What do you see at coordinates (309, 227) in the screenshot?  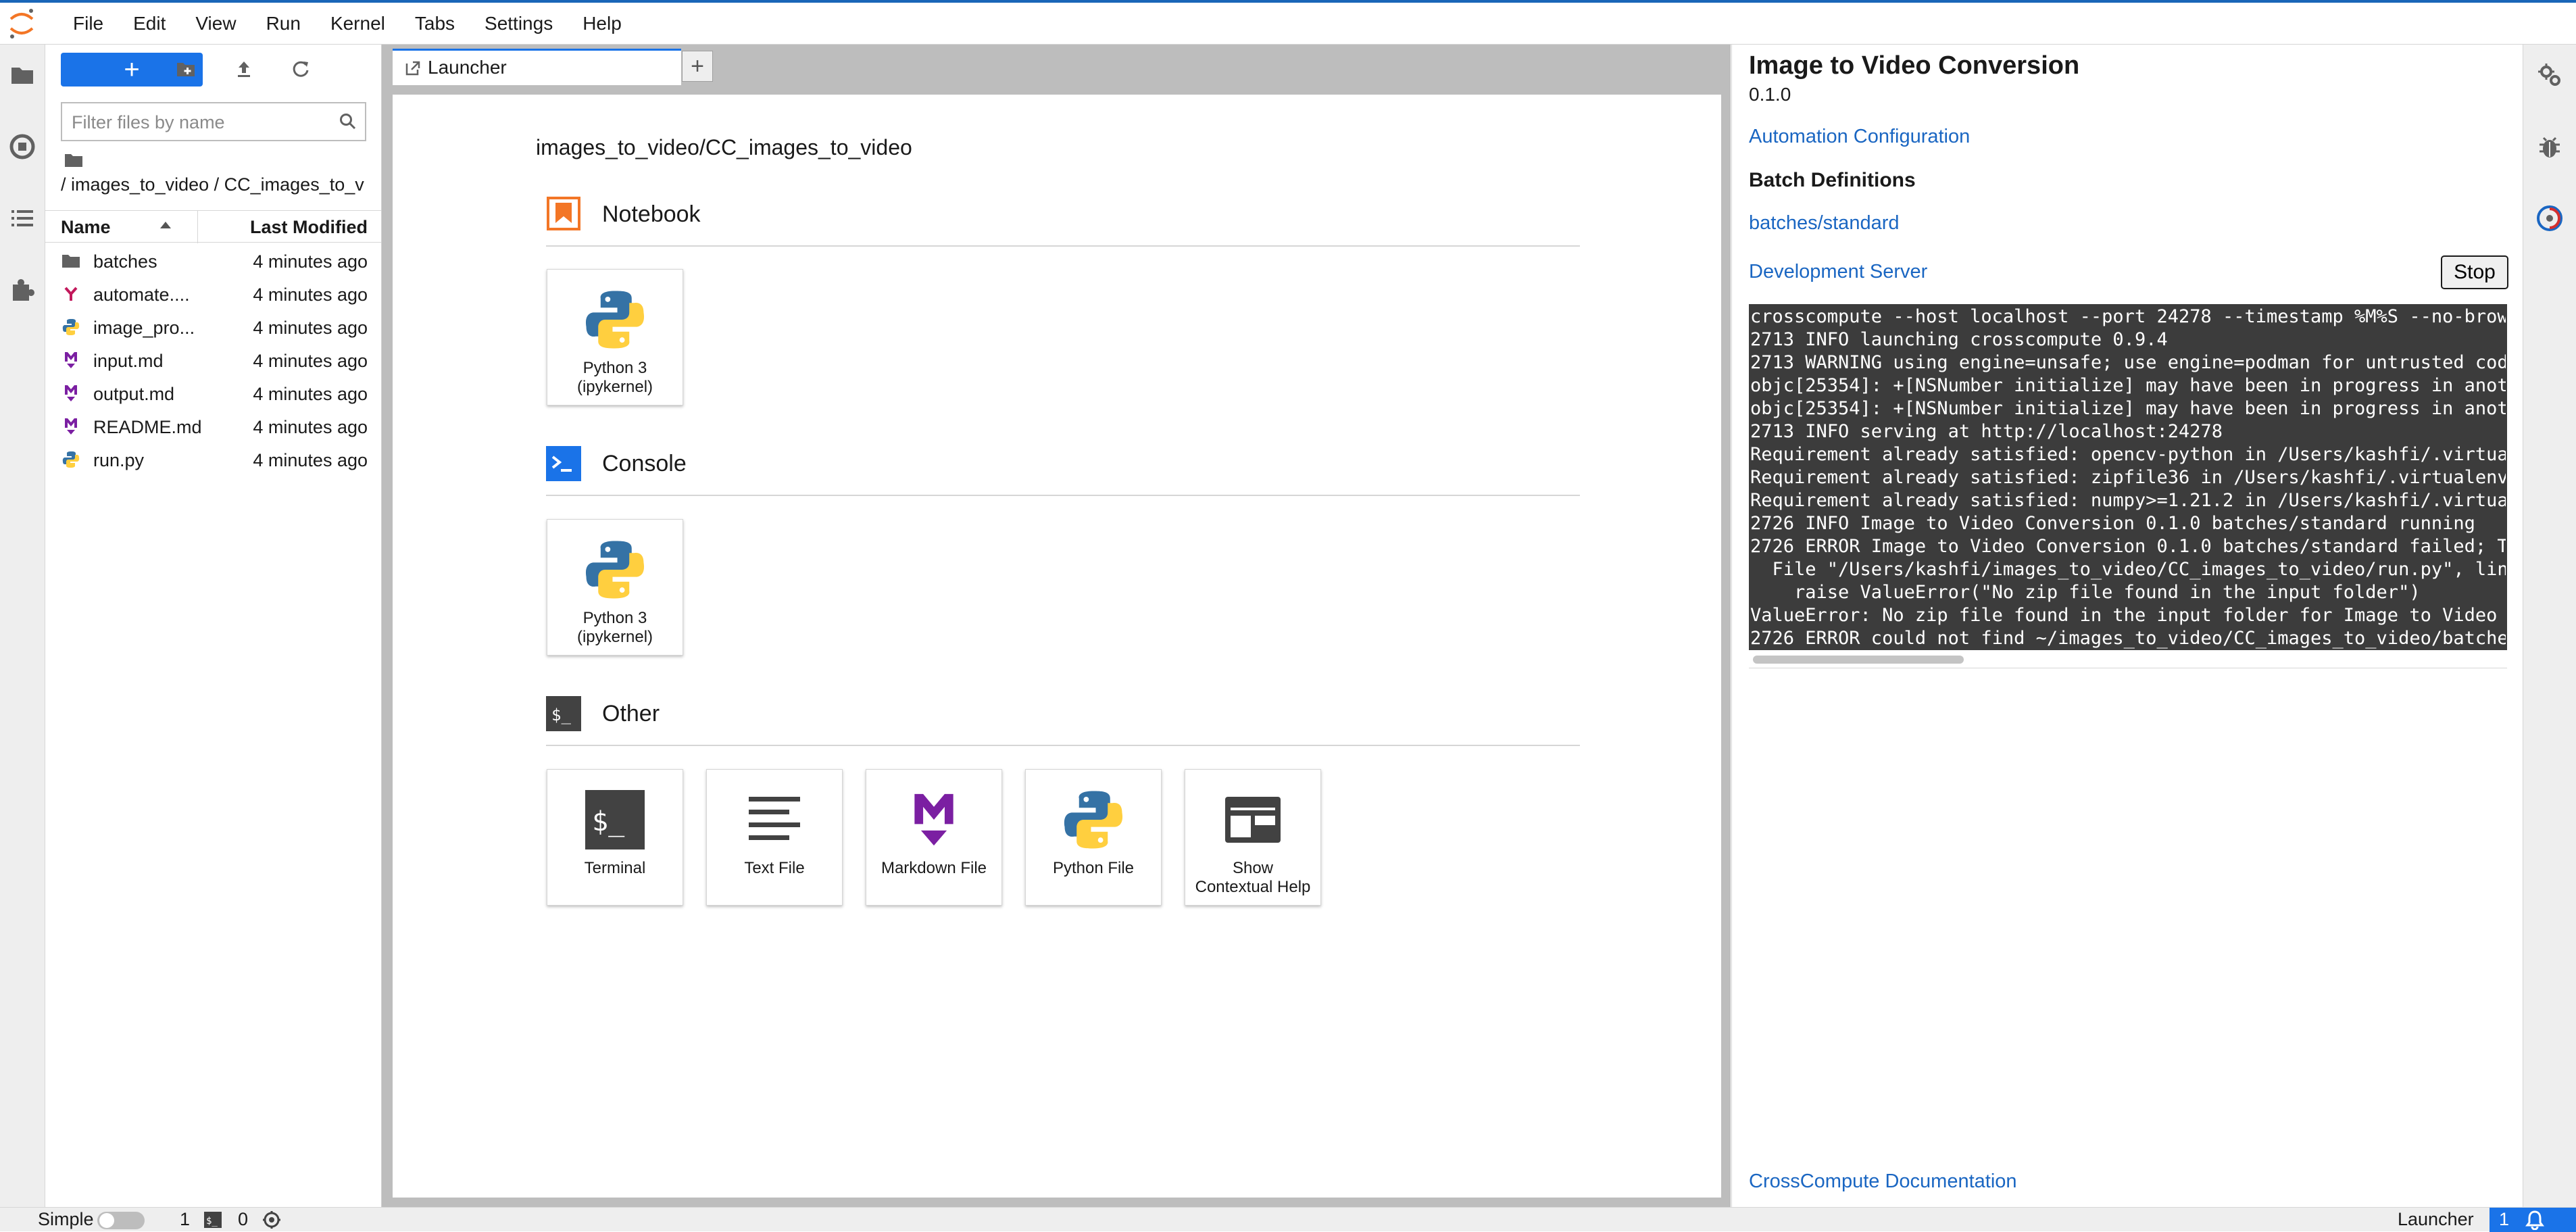 I see `column-modified-header: Last Modified` at bounding box center [309, 227].